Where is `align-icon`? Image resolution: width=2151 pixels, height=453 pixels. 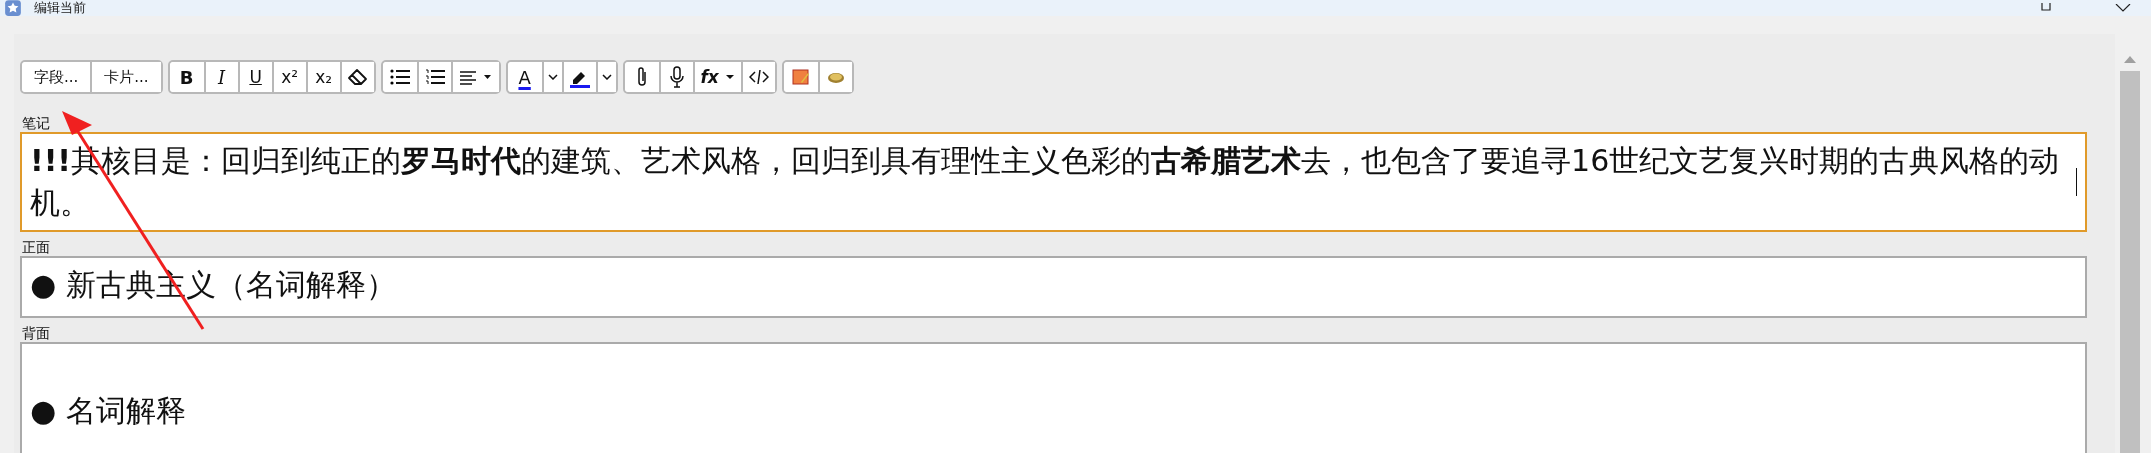
align-icon is located at coordinates (475, 77).